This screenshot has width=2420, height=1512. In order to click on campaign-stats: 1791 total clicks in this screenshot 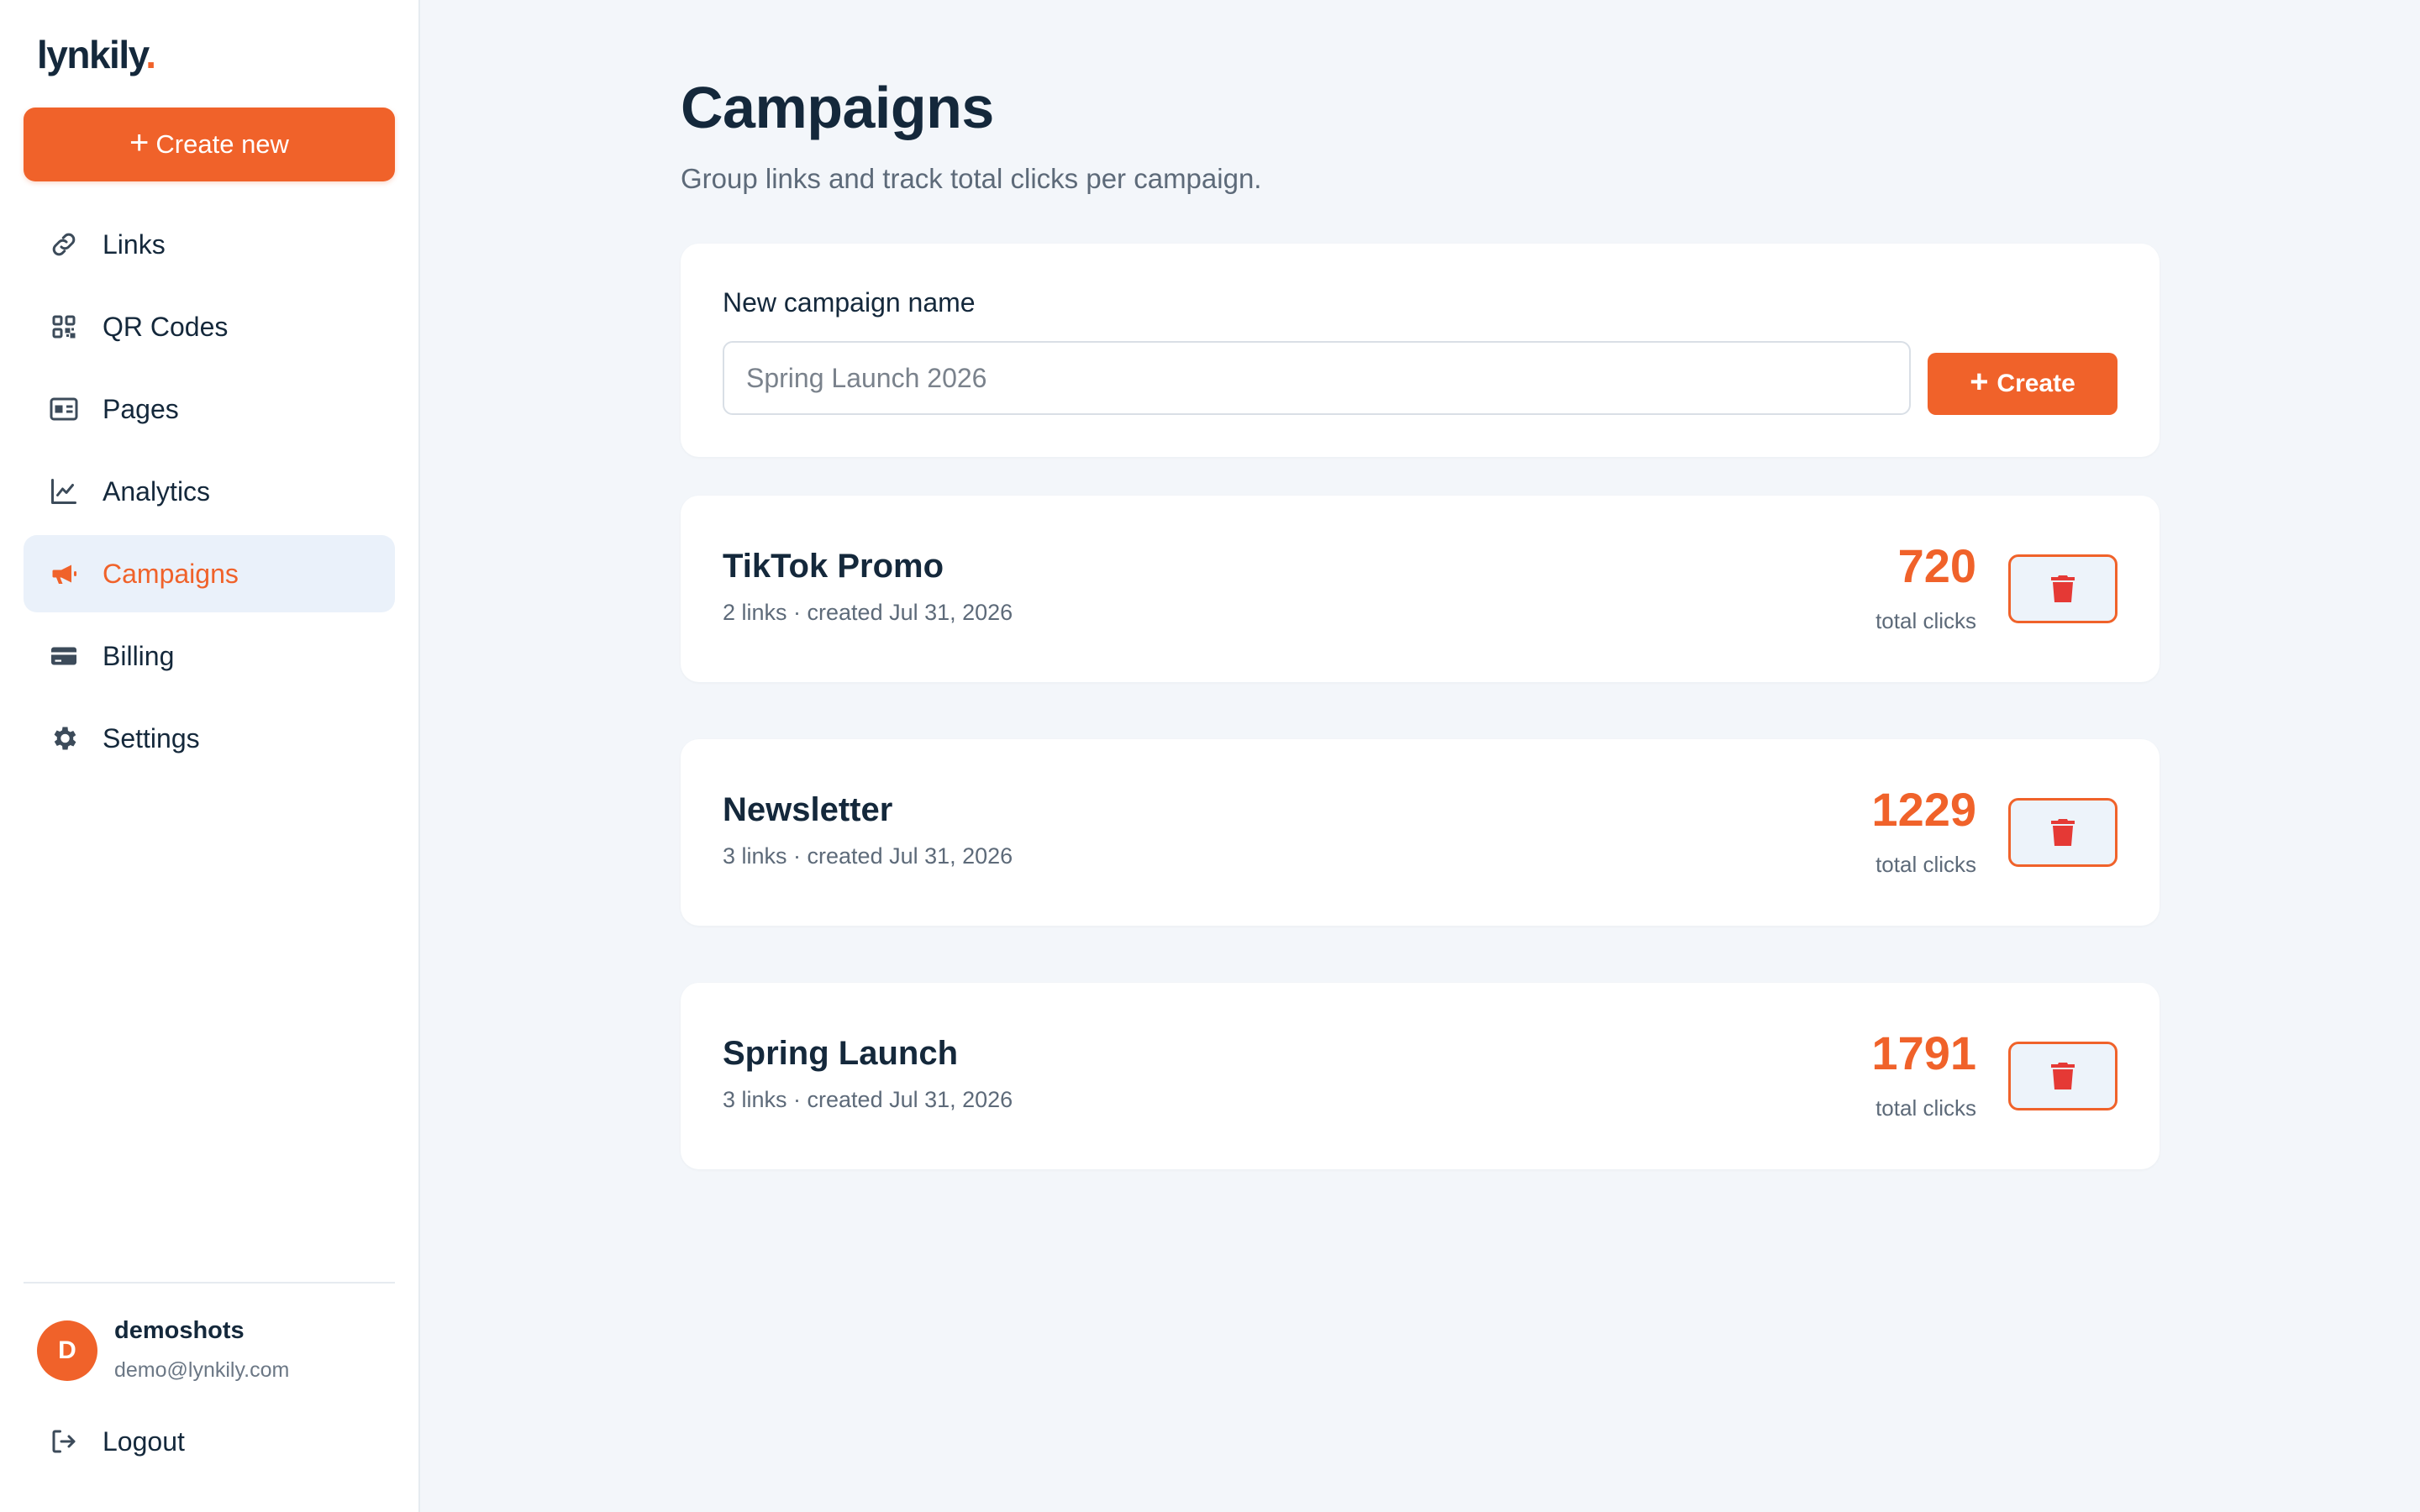, I will do `click(1923, 1075)`.